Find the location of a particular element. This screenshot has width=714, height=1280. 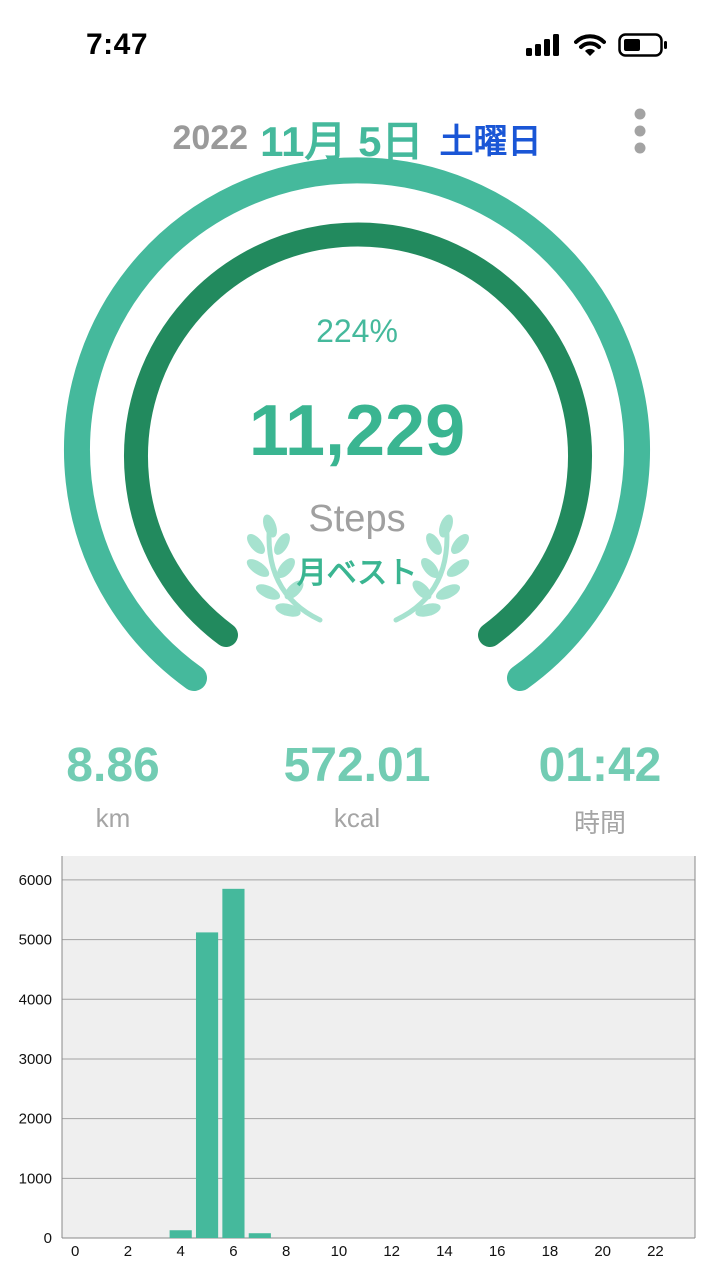

chart-x-tick-label: 8 is located at coordinates (286, 1251).